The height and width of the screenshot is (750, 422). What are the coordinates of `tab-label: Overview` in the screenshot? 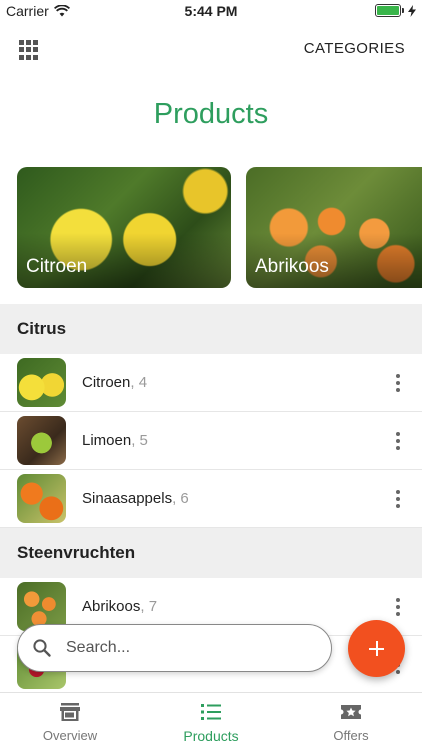 It's located at (70, 735).